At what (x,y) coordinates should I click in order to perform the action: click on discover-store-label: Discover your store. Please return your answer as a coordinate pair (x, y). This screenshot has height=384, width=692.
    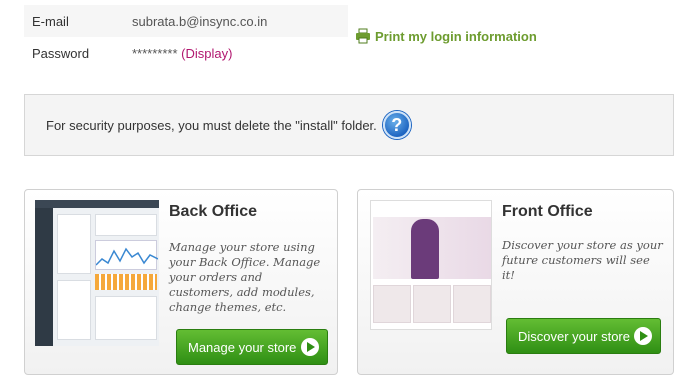
    Looking at the image, I should click on (574, 336).